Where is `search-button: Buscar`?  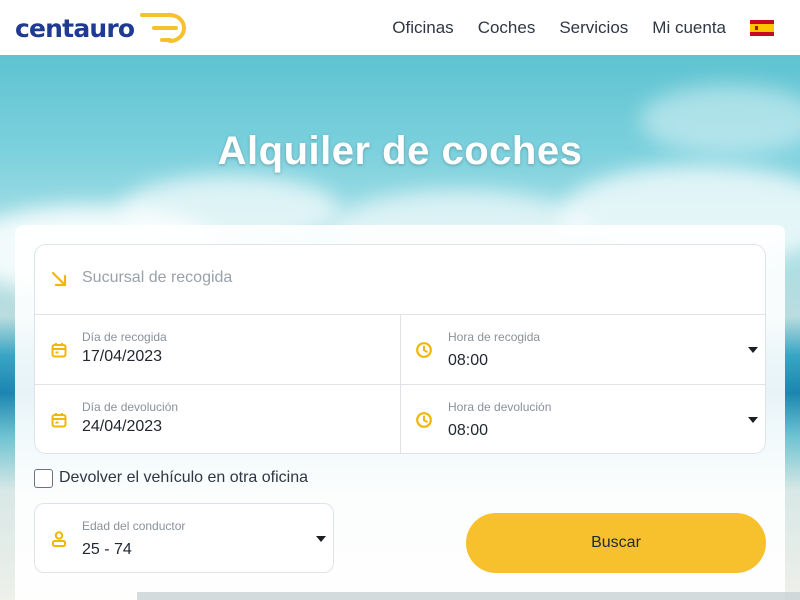 search-button: Buscar is located at coordinates (616, 543).